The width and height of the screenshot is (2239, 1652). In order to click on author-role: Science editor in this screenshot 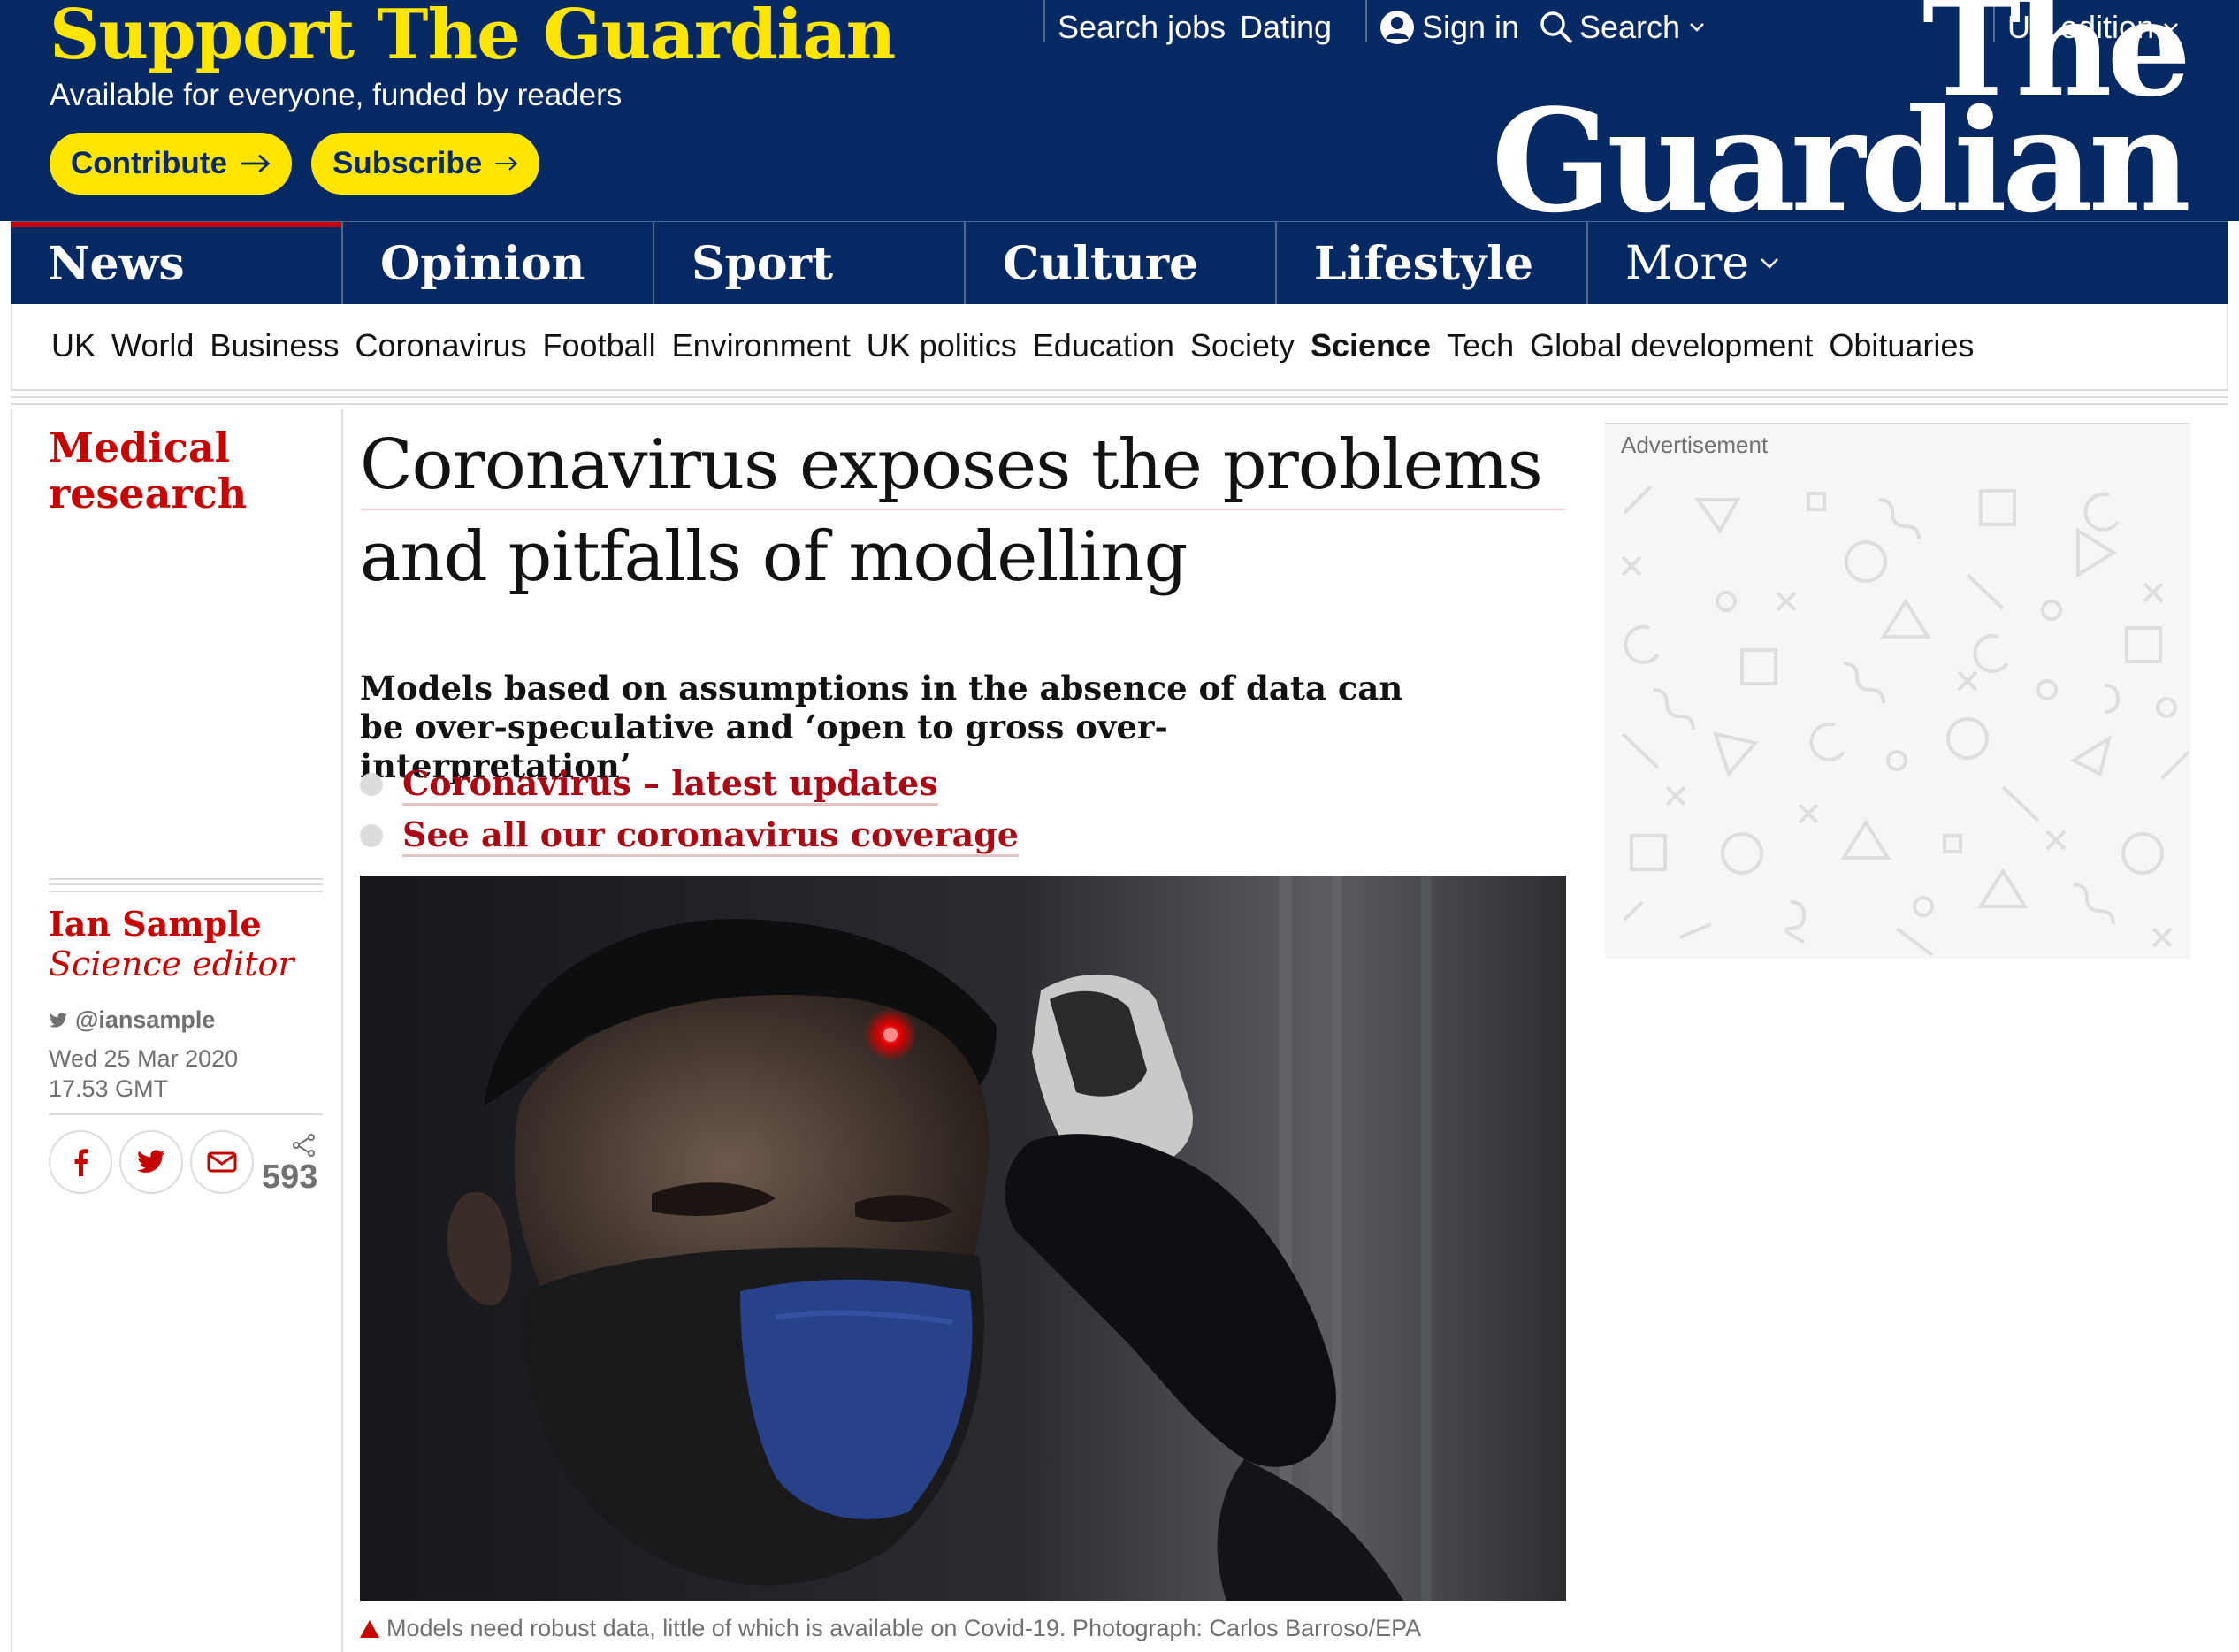, I will do `click(171, 964)`.